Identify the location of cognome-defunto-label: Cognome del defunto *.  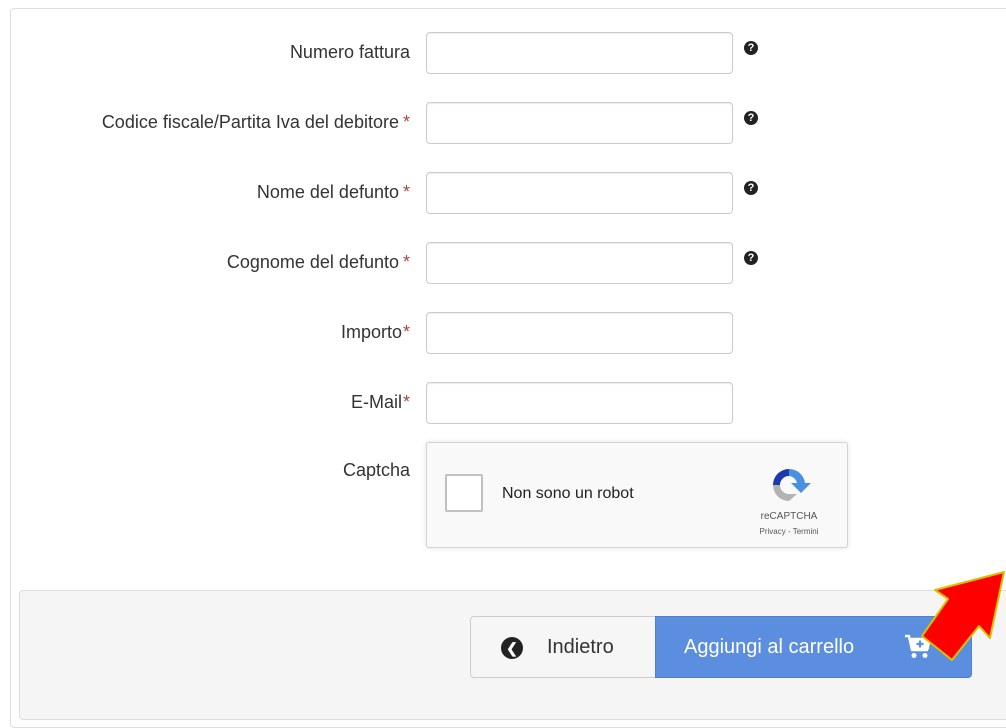
(318, 262).